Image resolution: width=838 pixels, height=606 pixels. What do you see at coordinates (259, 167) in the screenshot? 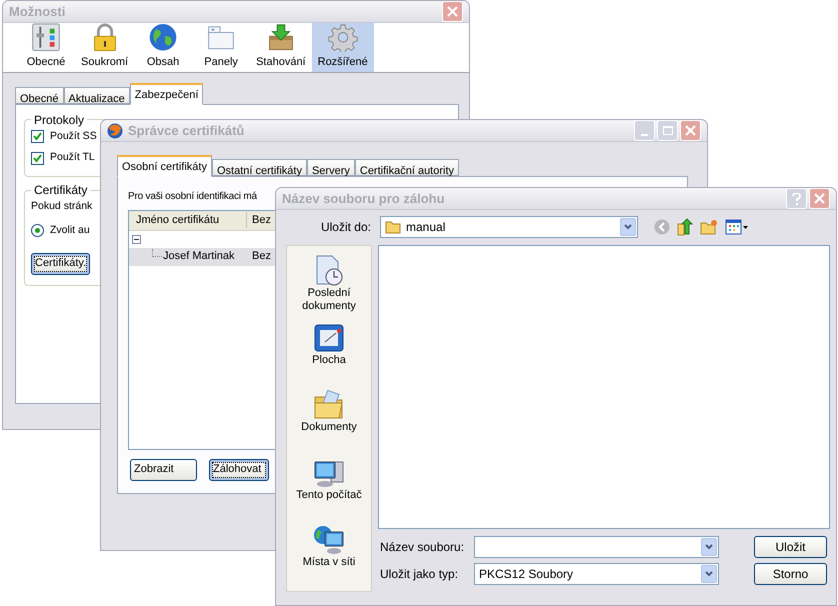
I see `tab: Ostatní certifikáty` at bounding box center [259, 167].